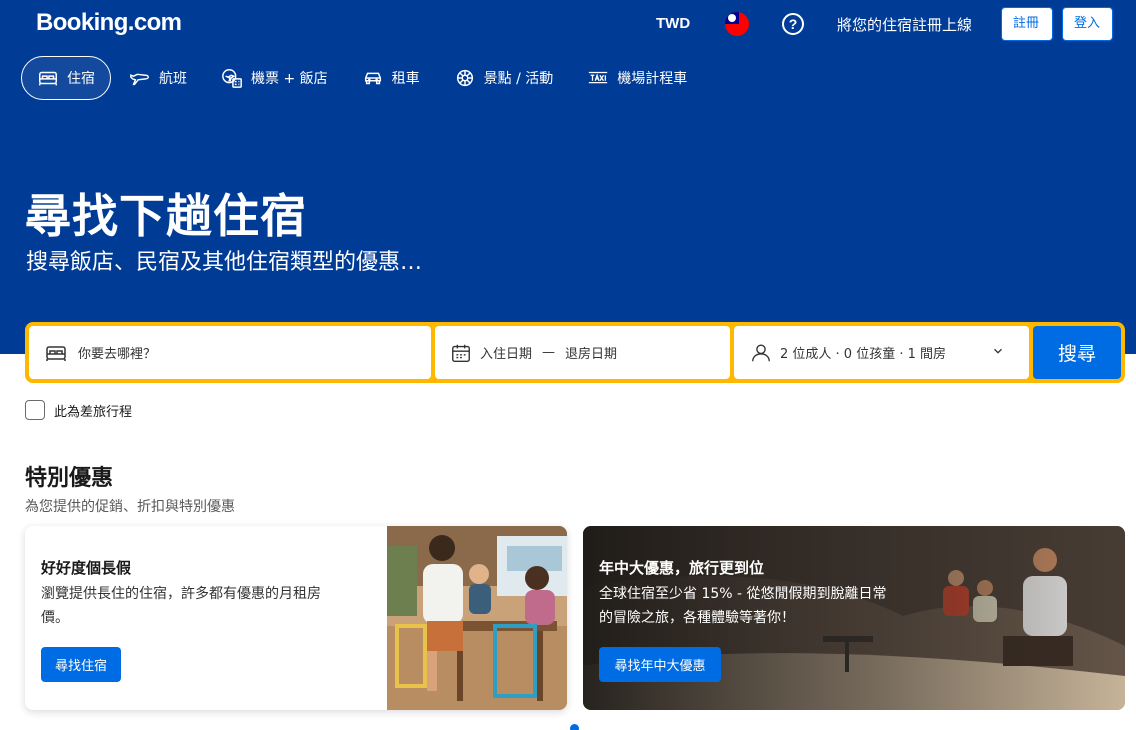 Image resolution: width=1136 pixels, height=730 pixels. Describe the element at coordinates (461, 353) in the screenshot. I see `calendar-icon` at that location.